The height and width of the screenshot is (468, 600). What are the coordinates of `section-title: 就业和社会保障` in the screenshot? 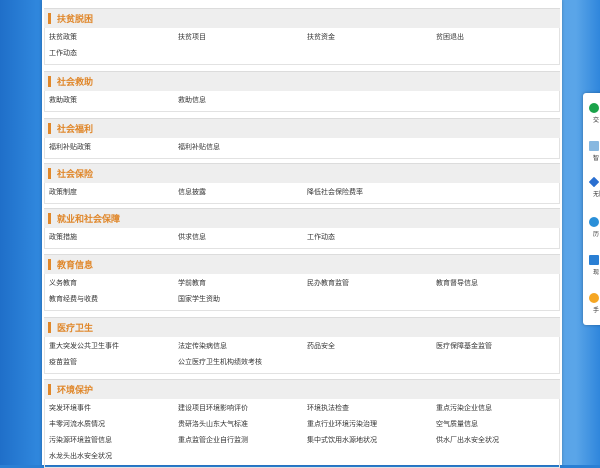 It's located at (88, 218).